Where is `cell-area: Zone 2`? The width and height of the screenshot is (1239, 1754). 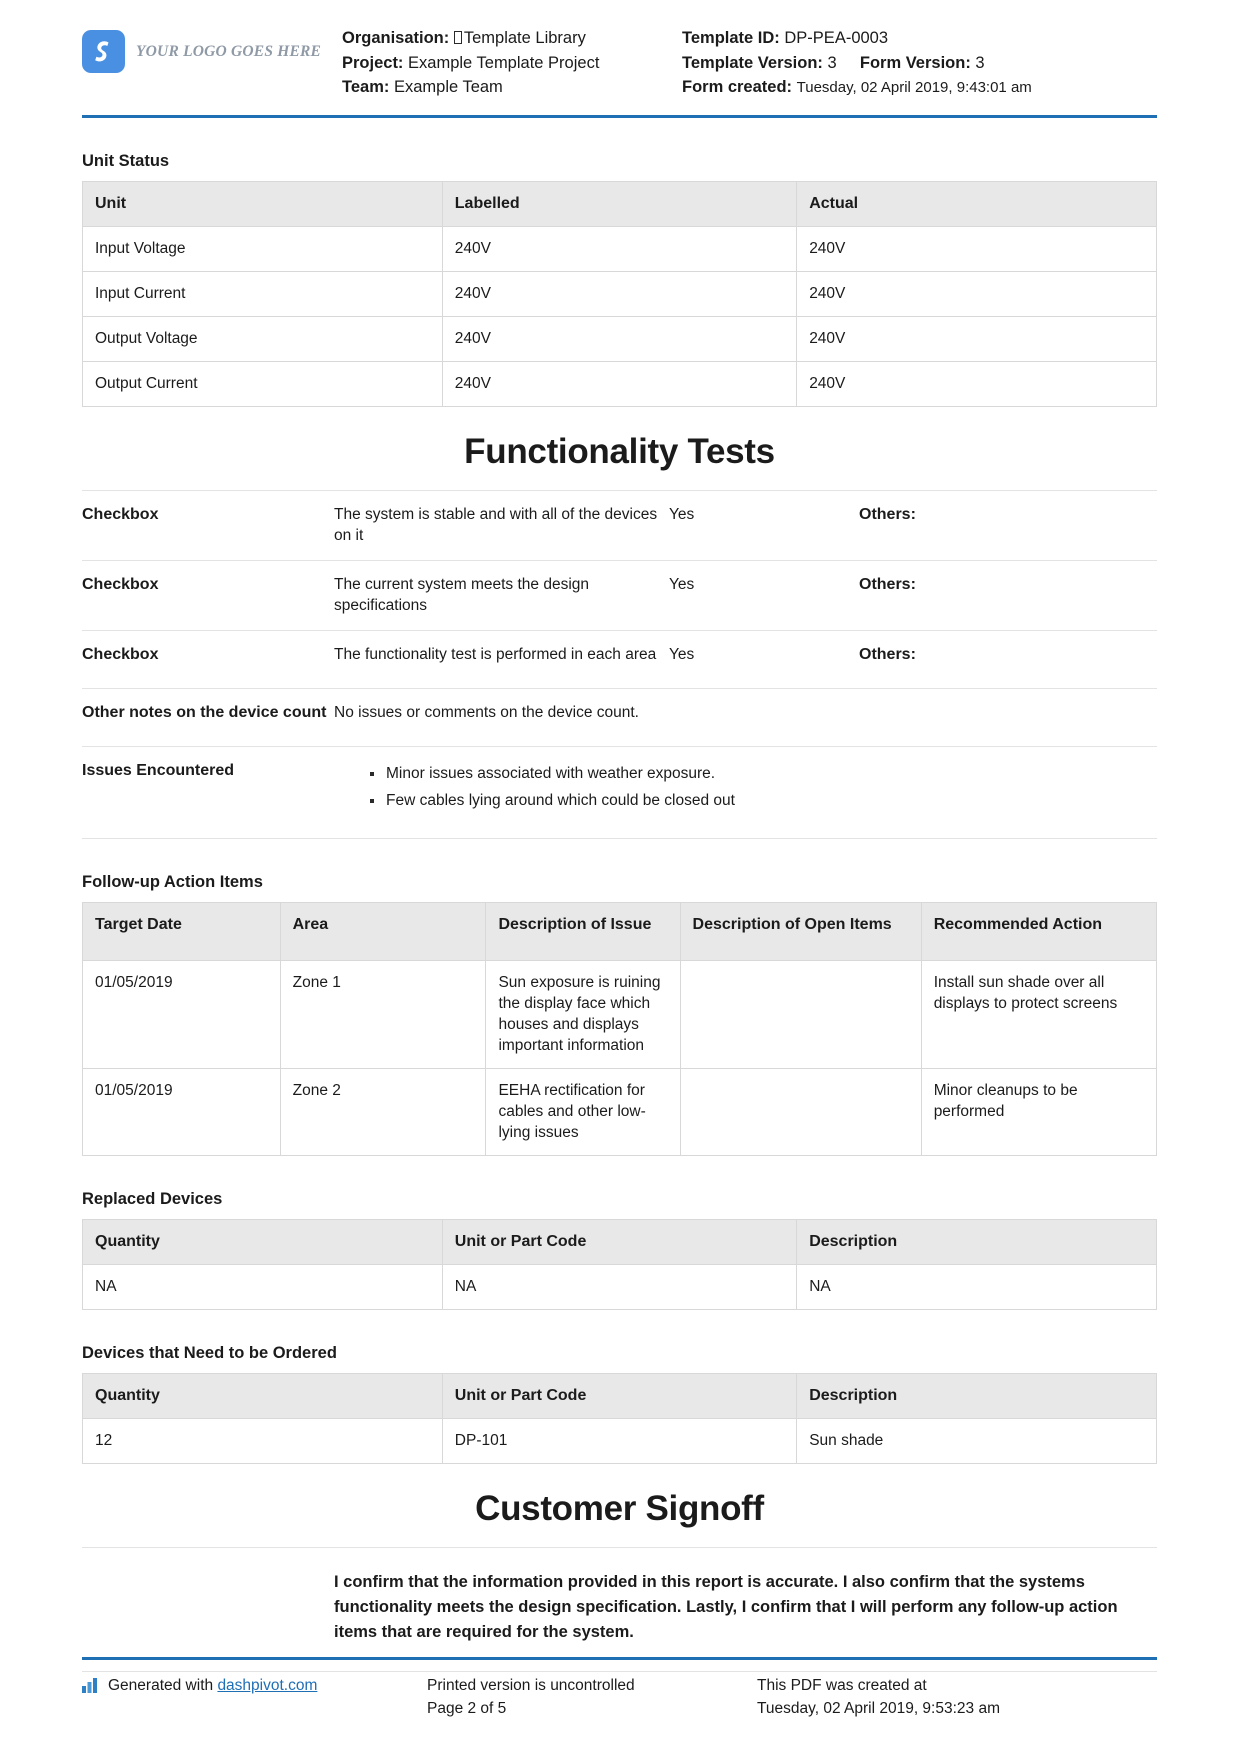
cell-area: Zone 2 is located at coordinates (383, 1111).